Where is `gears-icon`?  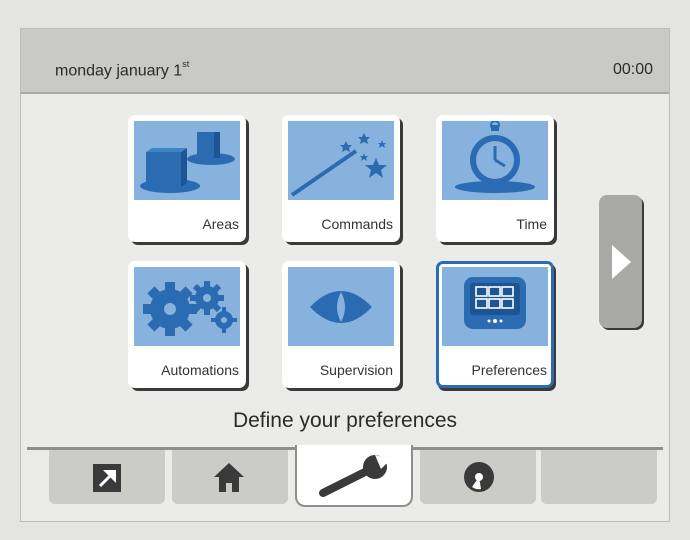
gears-icon is located at coordinates (190, 308).